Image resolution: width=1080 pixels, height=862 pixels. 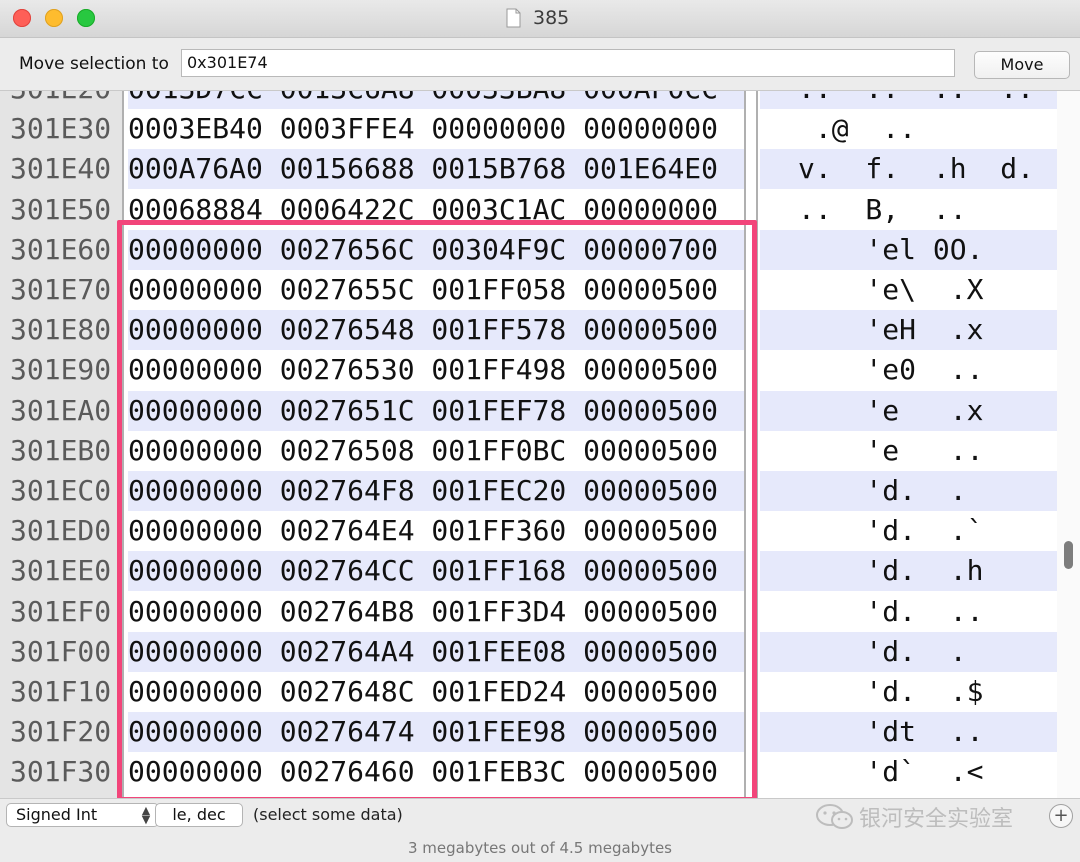 I want to click on data-type-select: Signed Int ▲ ▼, so click(x=82, y=815).